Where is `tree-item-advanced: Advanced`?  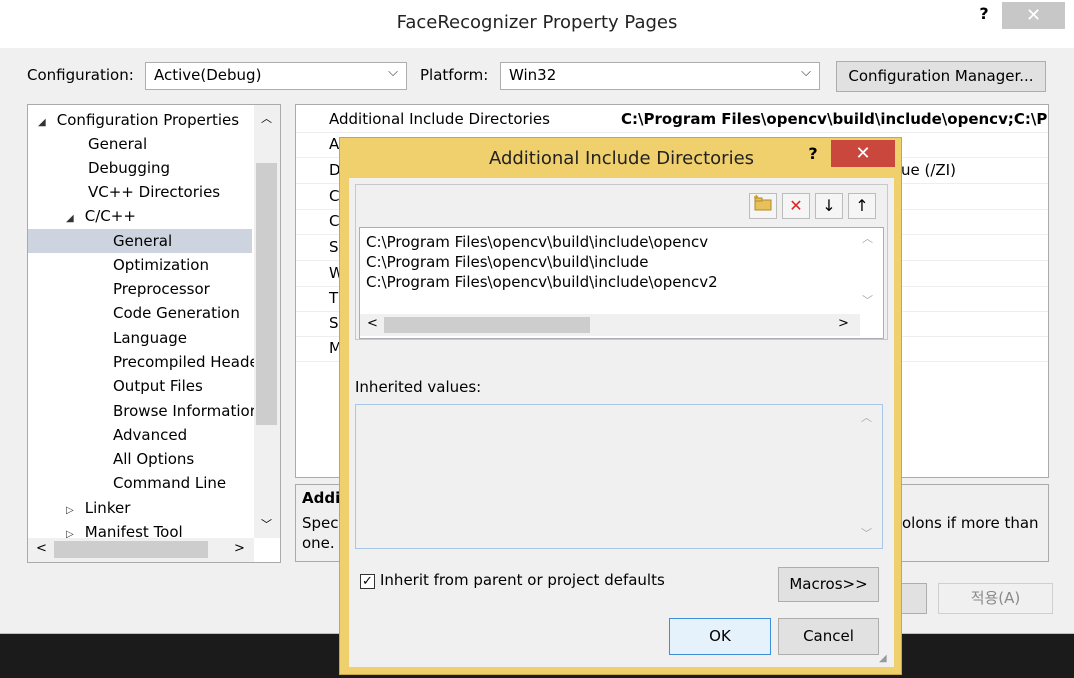 tree-item-advanced: Advanced is located at coordinates (150, 435).